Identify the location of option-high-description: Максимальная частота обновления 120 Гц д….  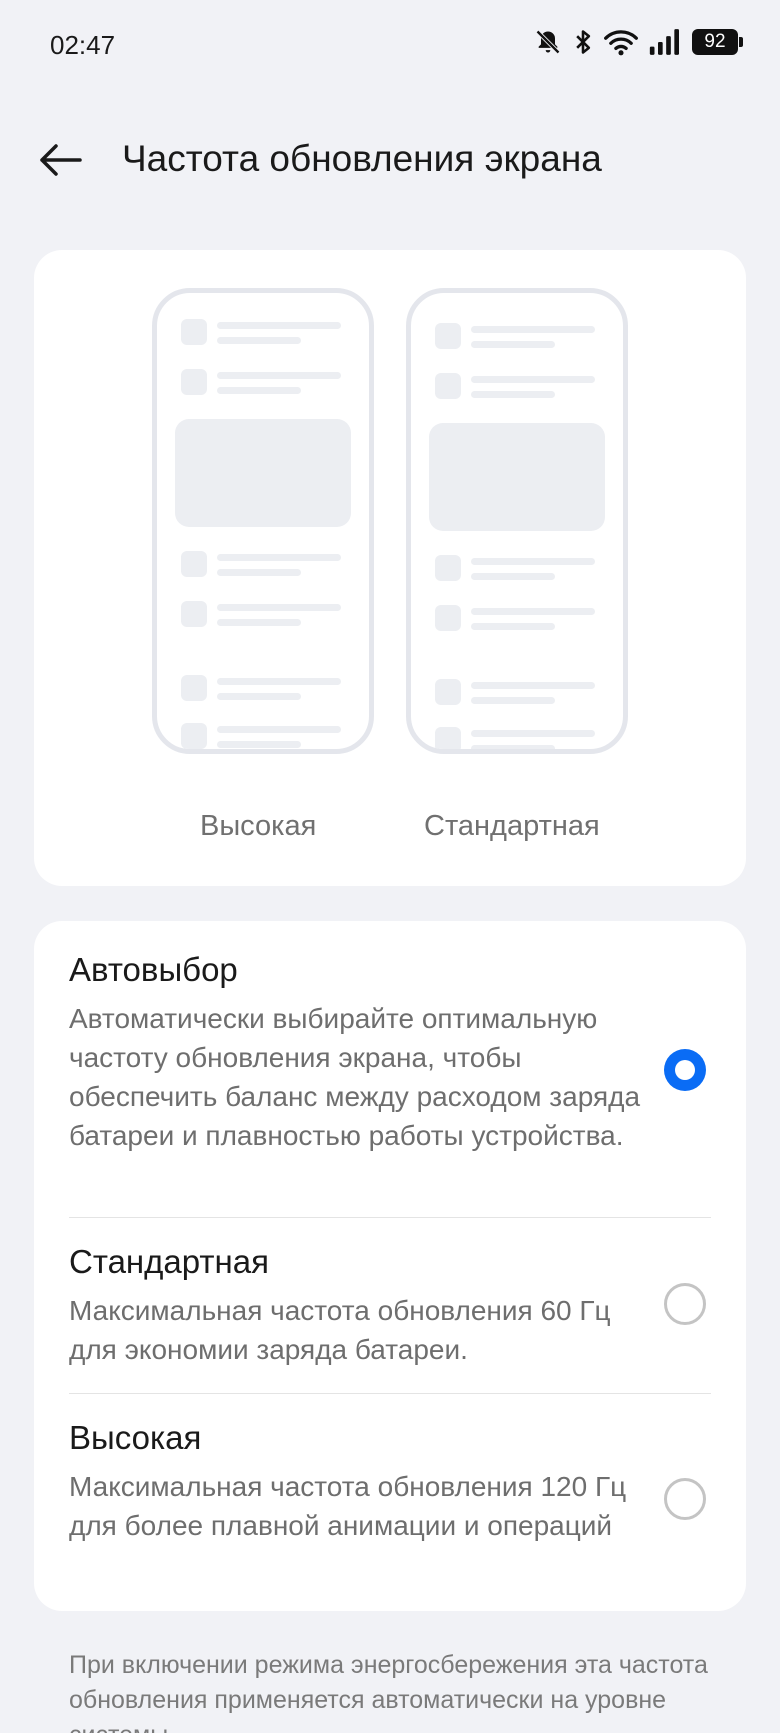
(348, 1506).